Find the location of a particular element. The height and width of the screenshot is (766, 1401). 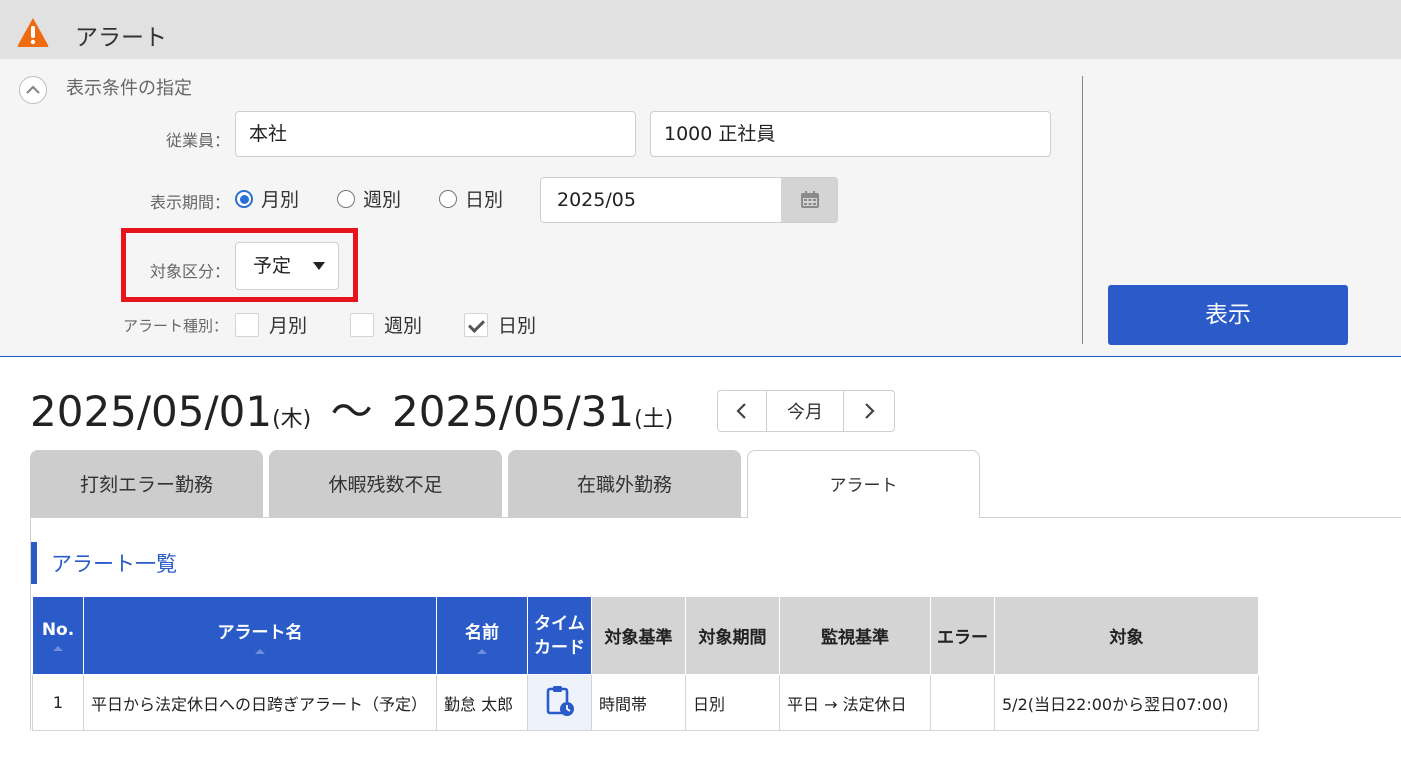

tab-underline is located at coordinates (715, 517).